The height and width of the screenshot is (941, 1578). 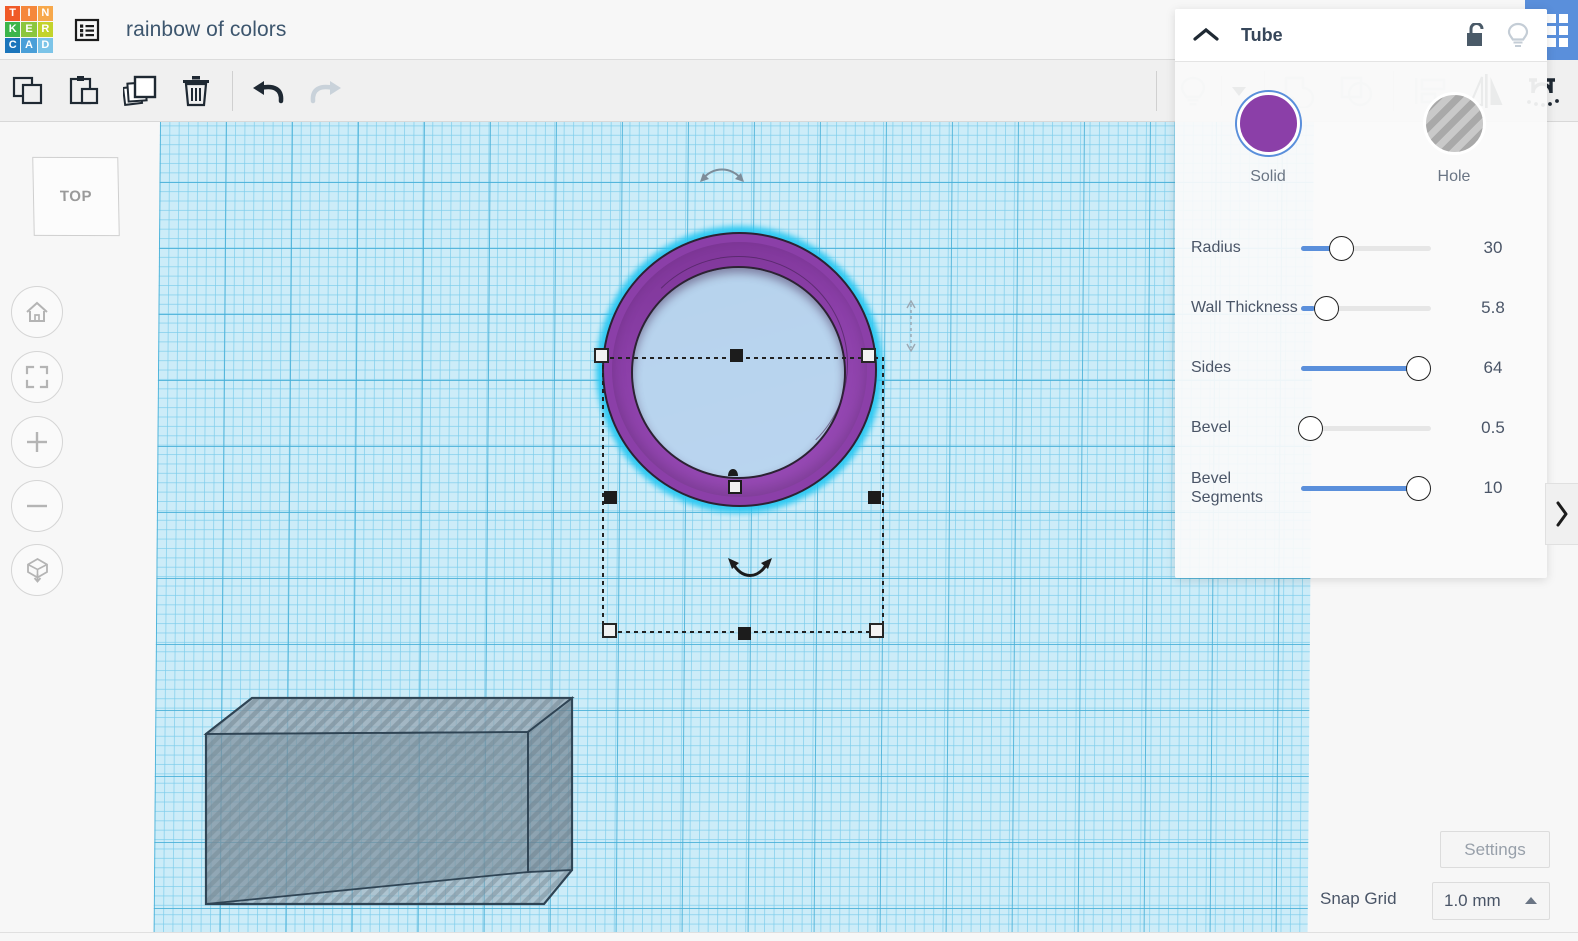 I want to click on chevron-up-icon, so click(x=1206, y=35).